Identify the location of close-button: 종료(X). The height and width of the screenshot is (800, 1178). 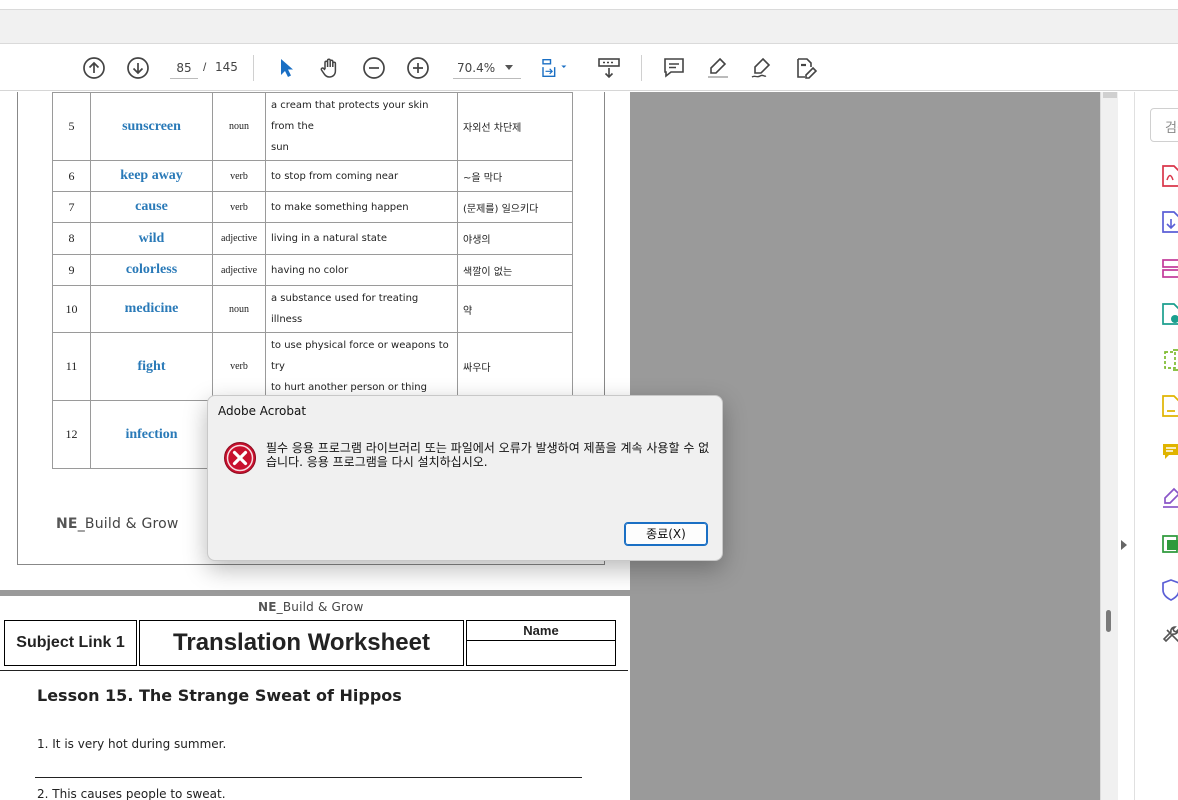
(666, 534).